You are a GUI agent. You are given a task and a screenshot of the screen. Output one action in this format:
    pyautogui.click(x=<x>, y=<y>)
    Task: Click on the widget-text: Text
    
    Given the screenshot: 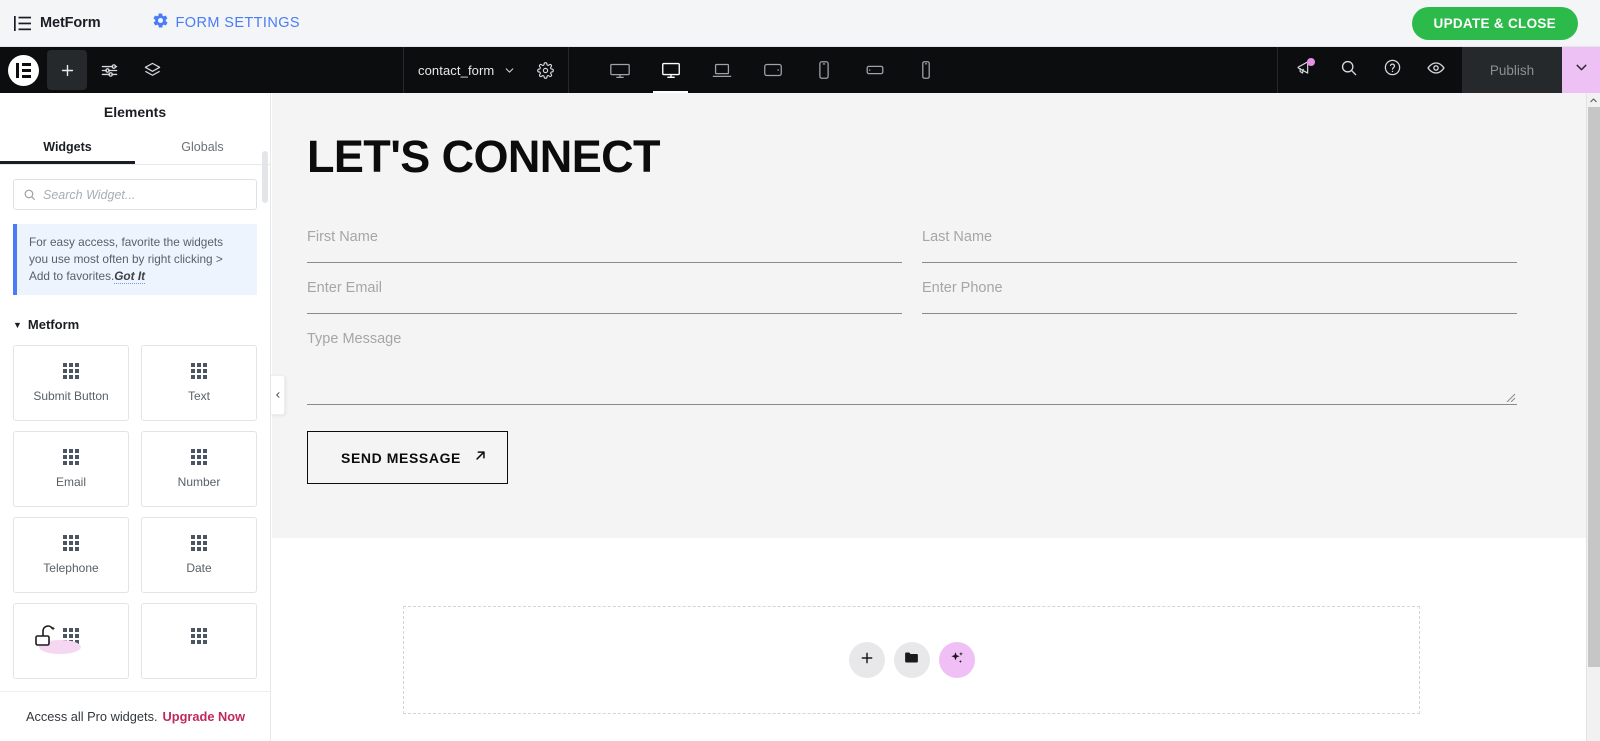 What is the action you would take?
    pyautogui.click(x=199, y=383)
    